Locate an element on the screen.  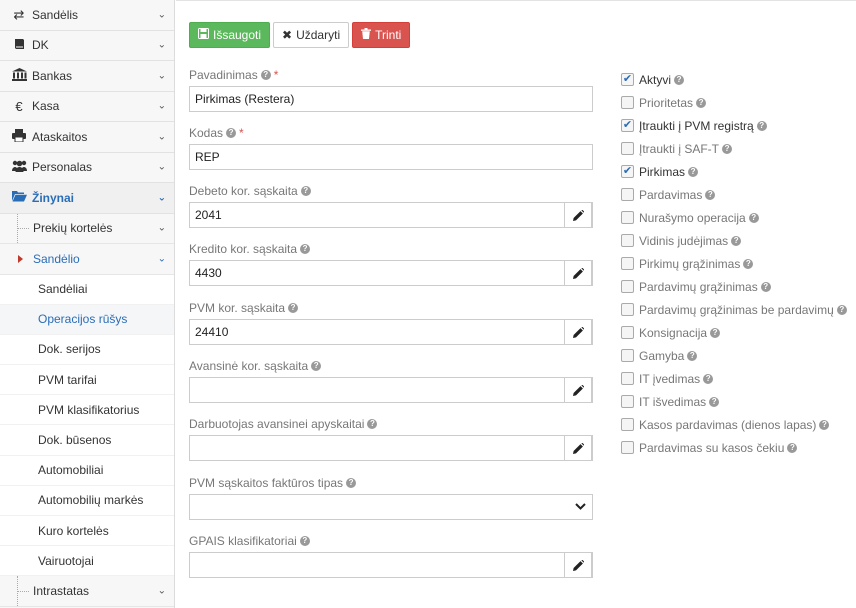
checkbox-row: Prioritetas? is located at coordinates (734, 102).